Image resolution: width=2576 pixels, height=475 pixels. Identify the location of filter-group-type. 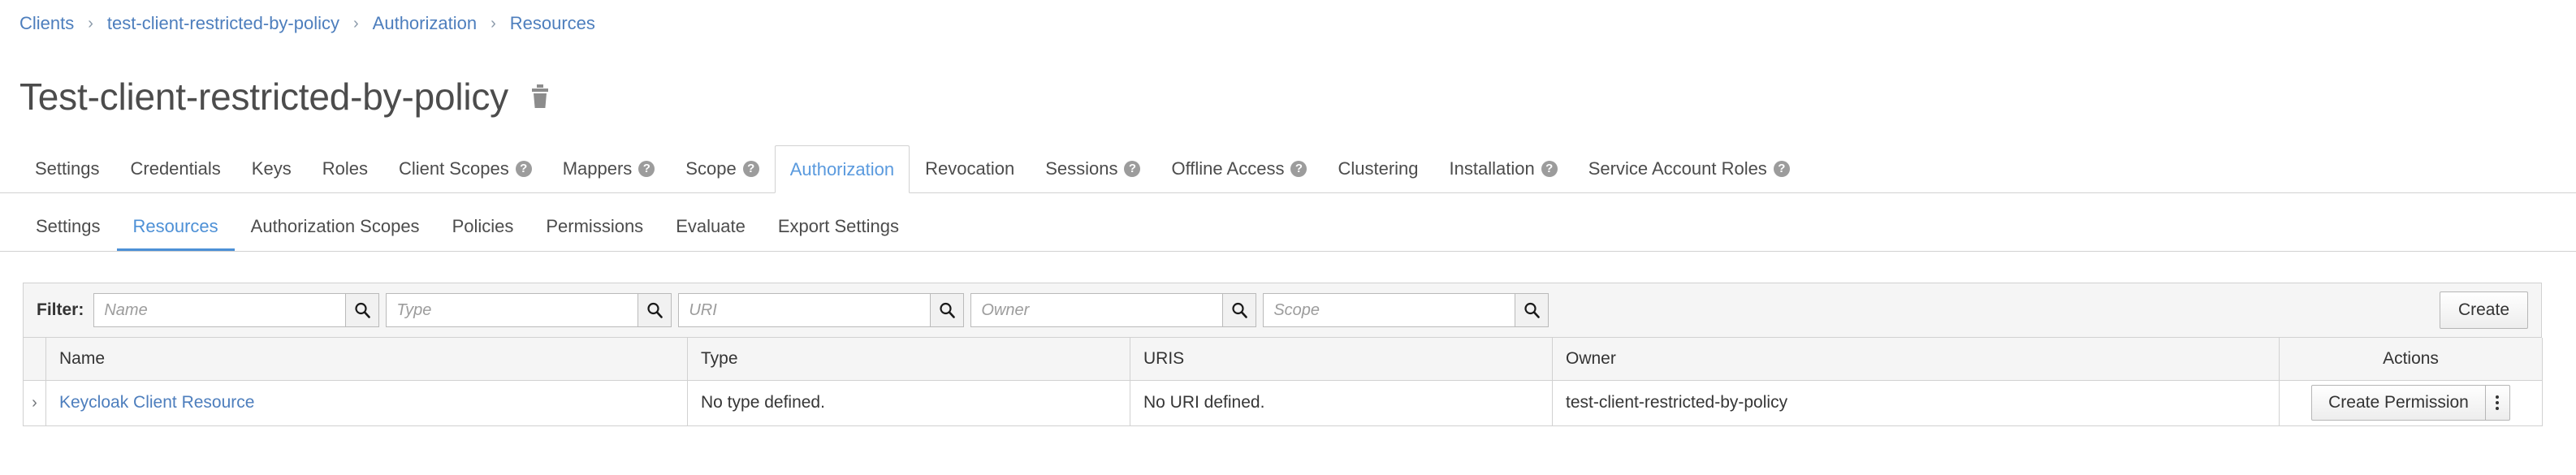
(529, 310).